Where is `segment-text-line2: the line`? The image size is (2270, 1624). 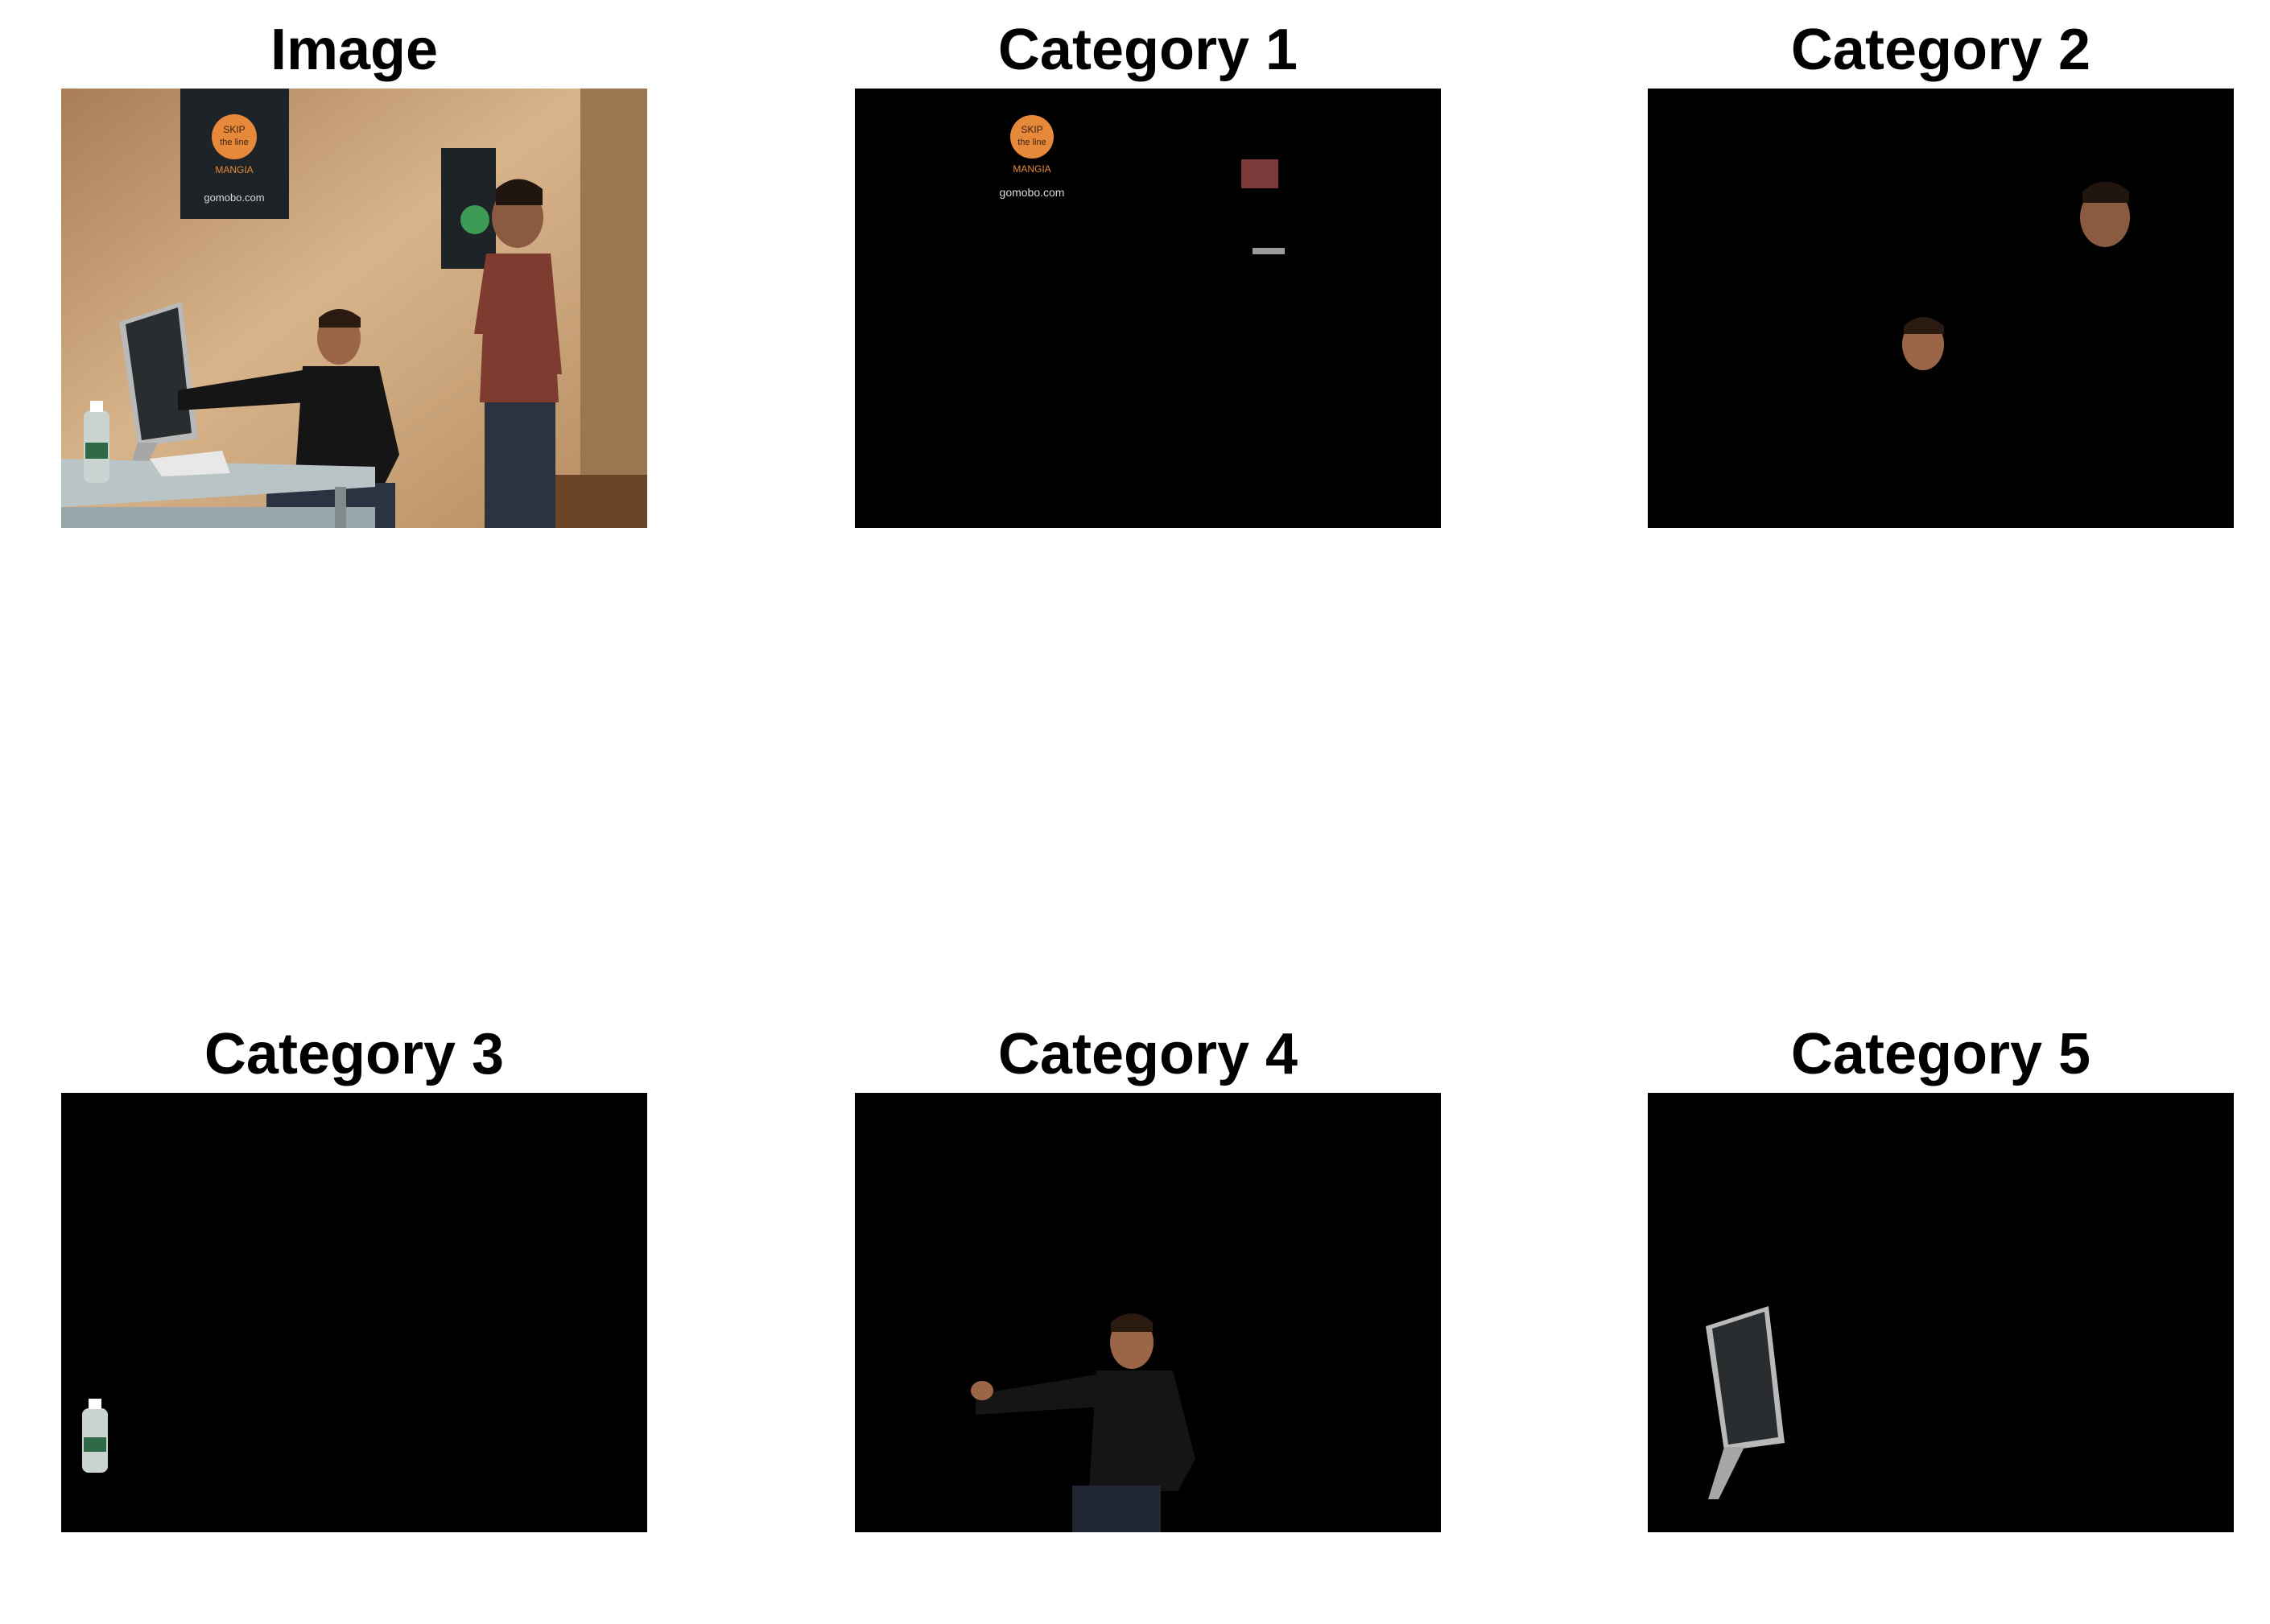
segment-text-line2: the line is located at coordinates (1032, 142).